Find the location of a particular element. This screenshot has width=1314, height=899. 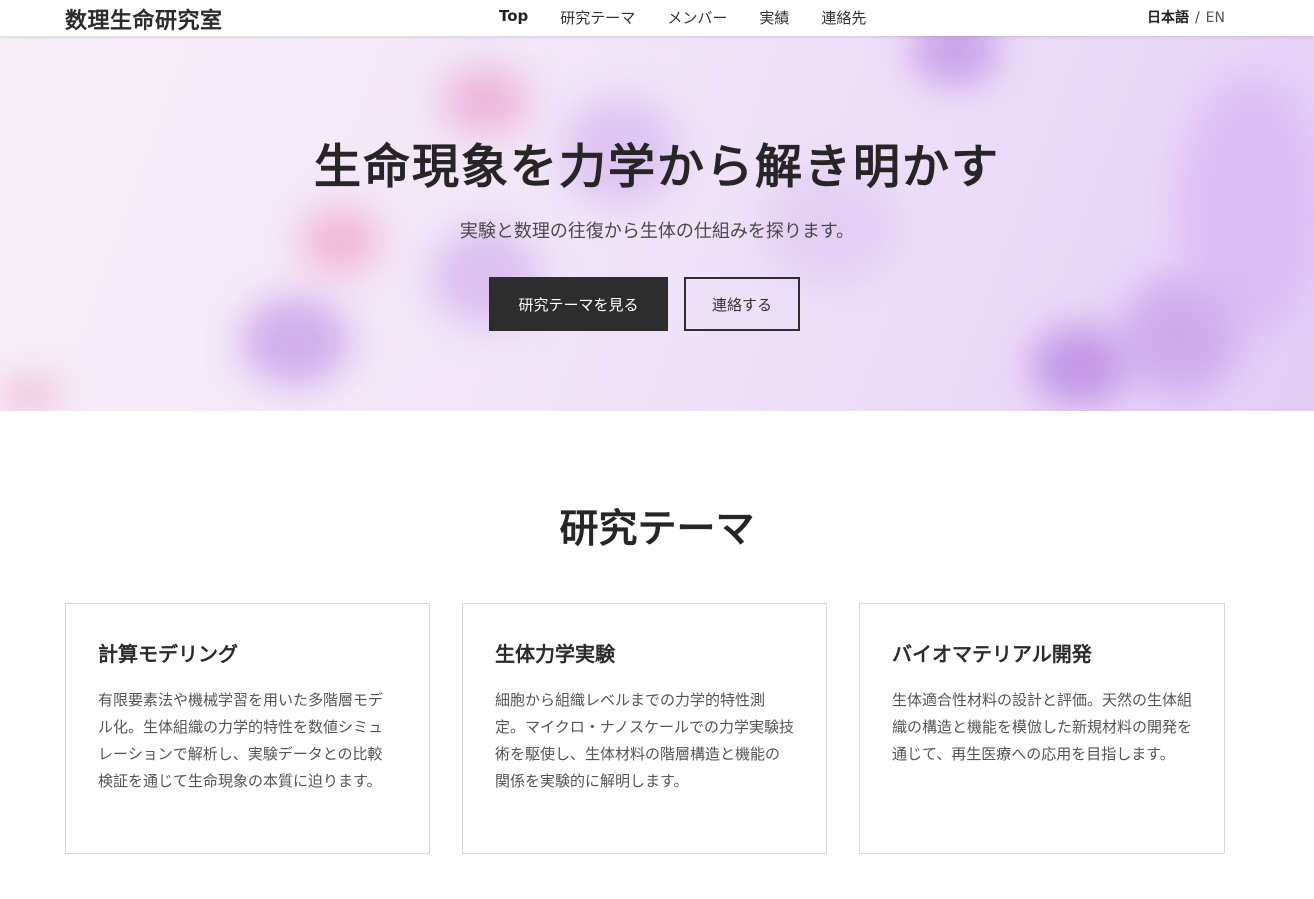

card-title: 生体力学実験 is located at coordinates (555, 654).